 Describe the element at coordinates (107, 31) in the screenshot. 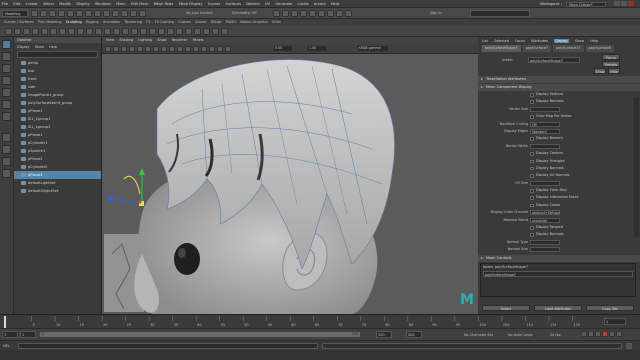

I see `scrape-tool-icon` at that location.